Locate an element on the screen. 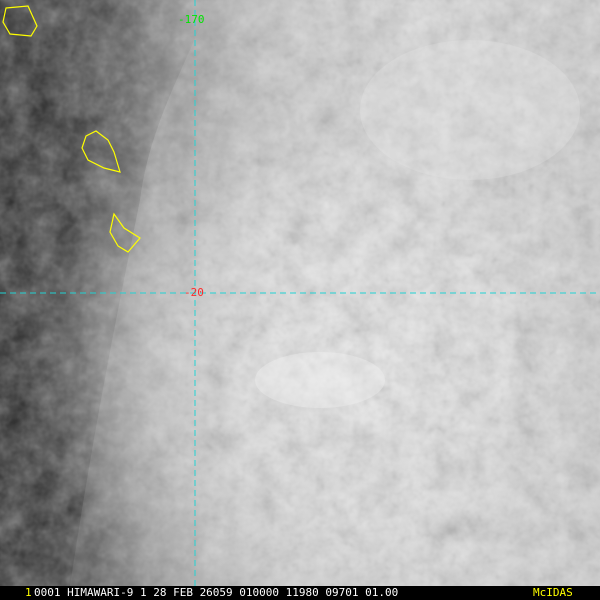 This screenshot has width=600, height=600. frame-index: 1 is located at coordinates (28, 592).